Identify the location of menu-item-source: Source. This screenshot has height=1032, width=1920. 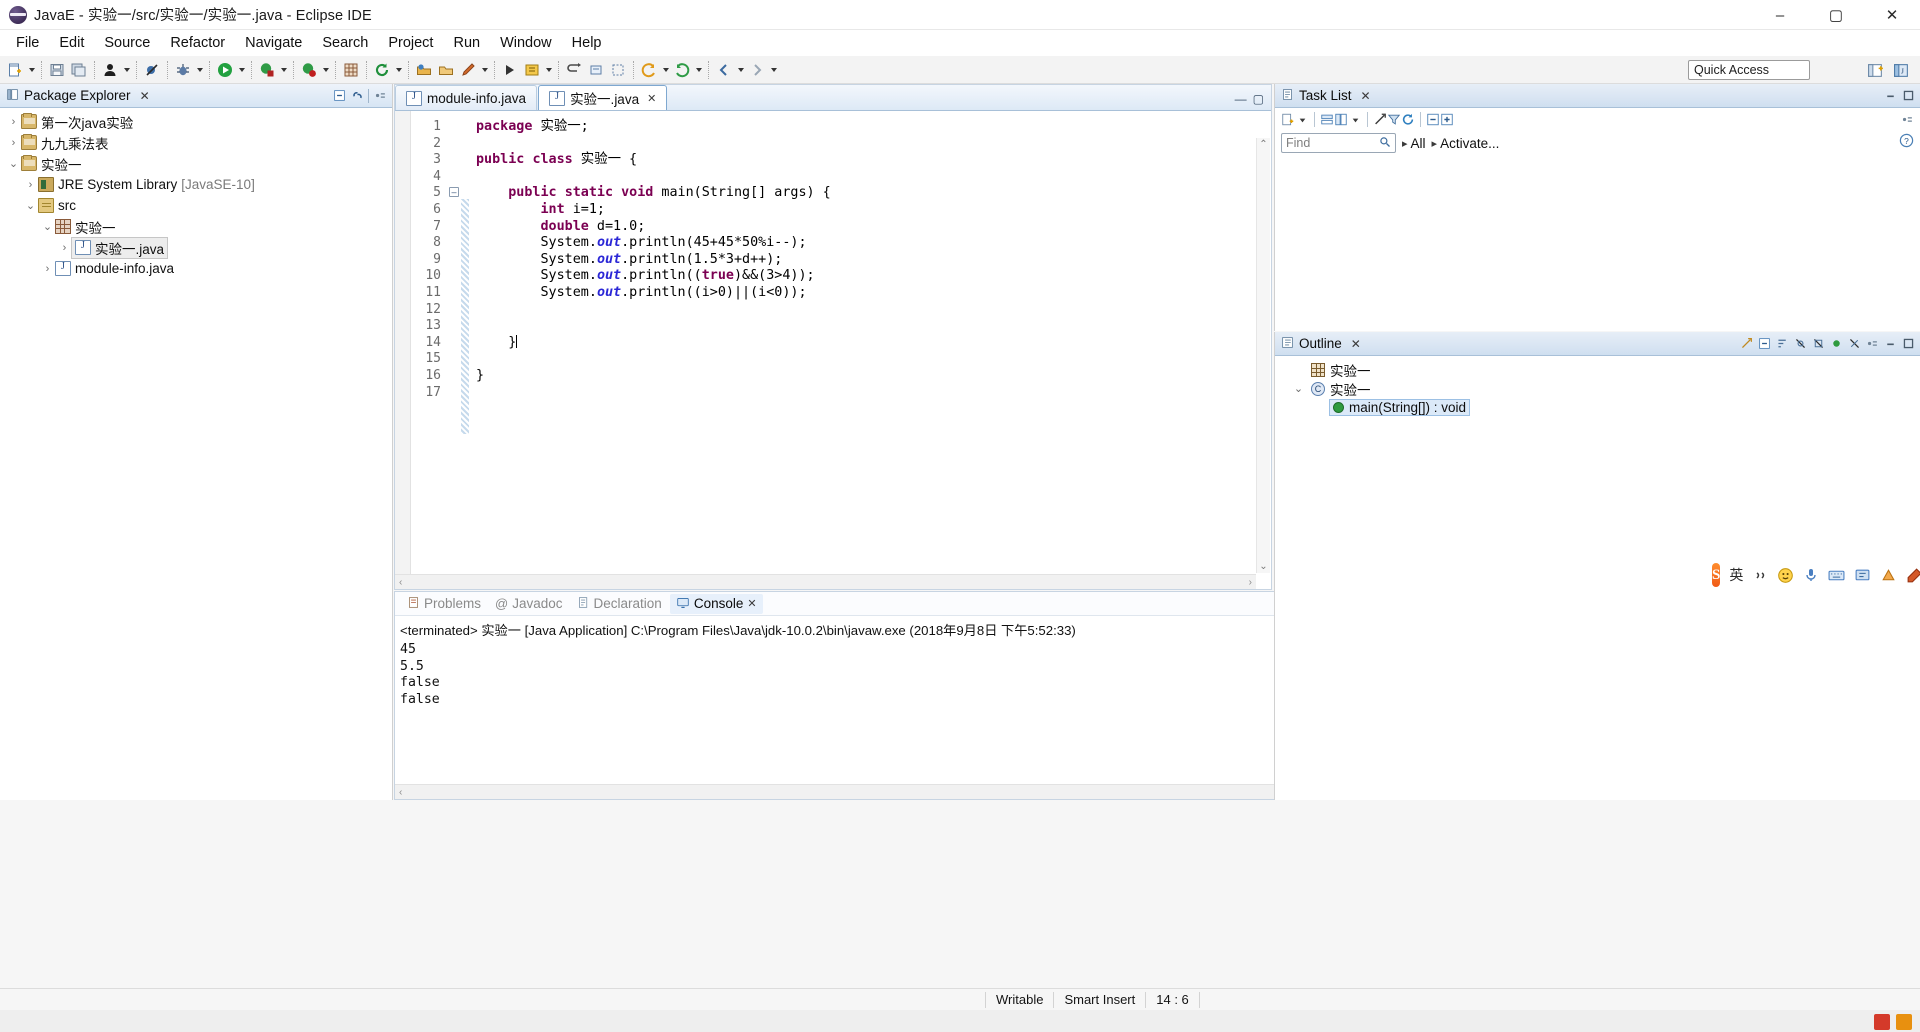
(127, 43).